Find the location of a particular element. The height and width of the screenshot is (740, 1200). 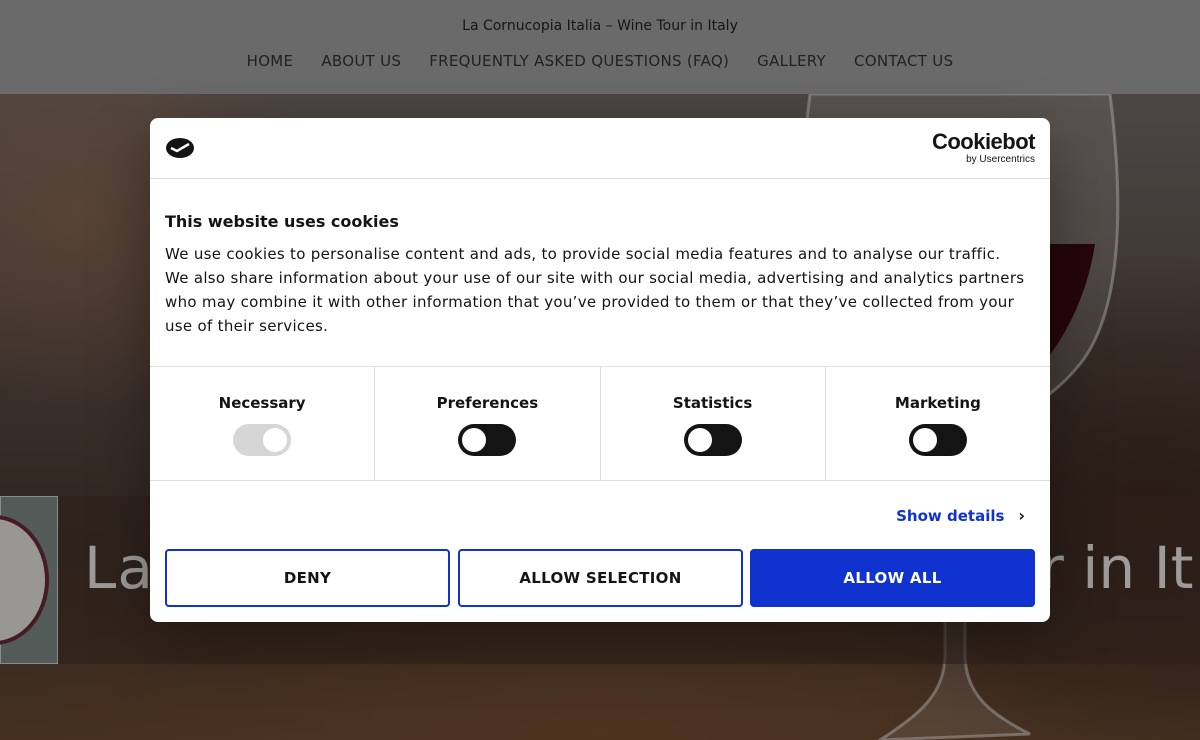

show-details-label: Show details is located at coordinates (950, 515).